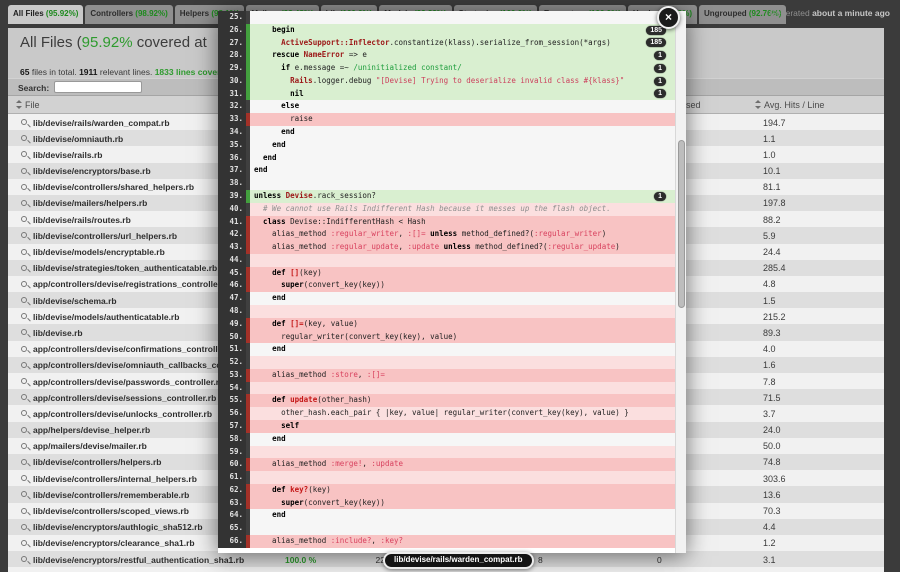 The height and width of the screenshot is (572, 900). I want to click on file-name: lib/devise/controllers/helpers.rb, so click(97, 462).